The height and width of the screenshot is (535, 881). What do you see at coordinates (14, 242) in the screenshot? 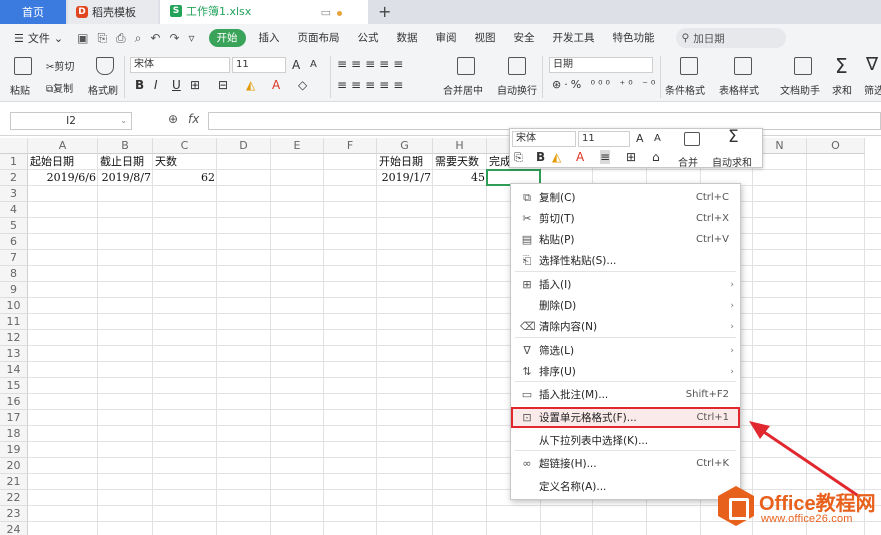
I see `row-header: 6` at bounding box center [14, 242].